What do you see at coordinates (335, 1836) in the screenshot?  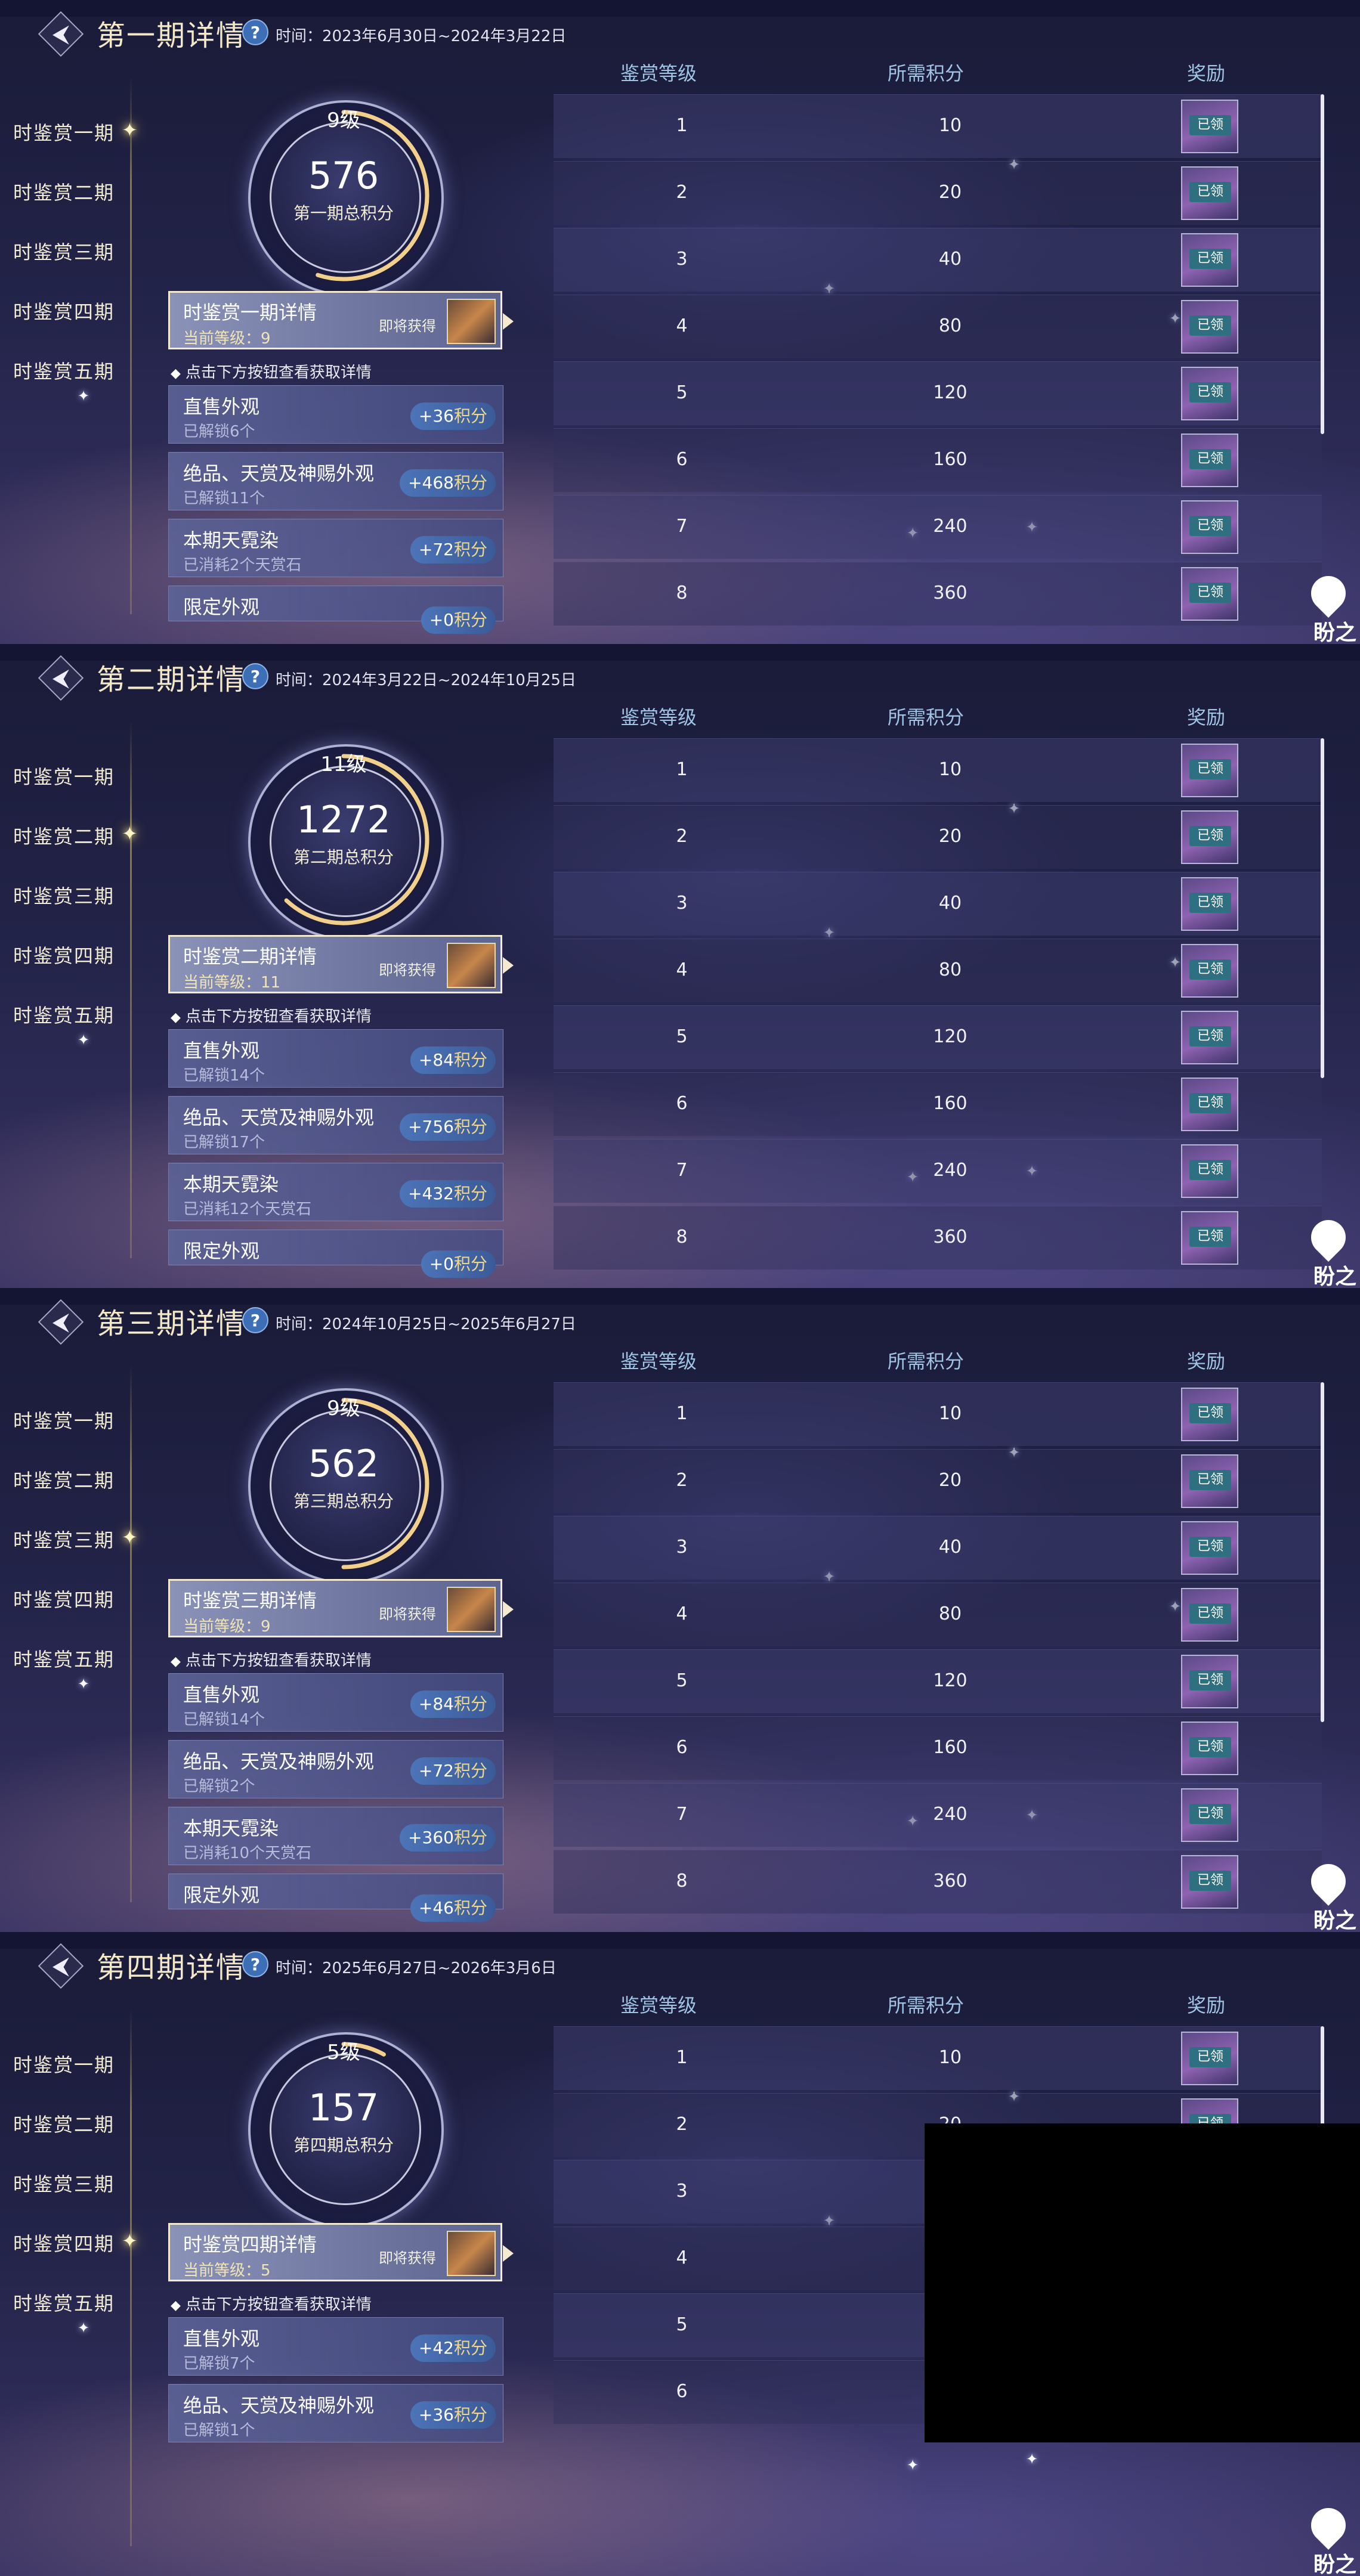 I see `score-source-card: 本期天霓染 已消耗10个天赏石 +360积分` at bounding box center [335, 1836].